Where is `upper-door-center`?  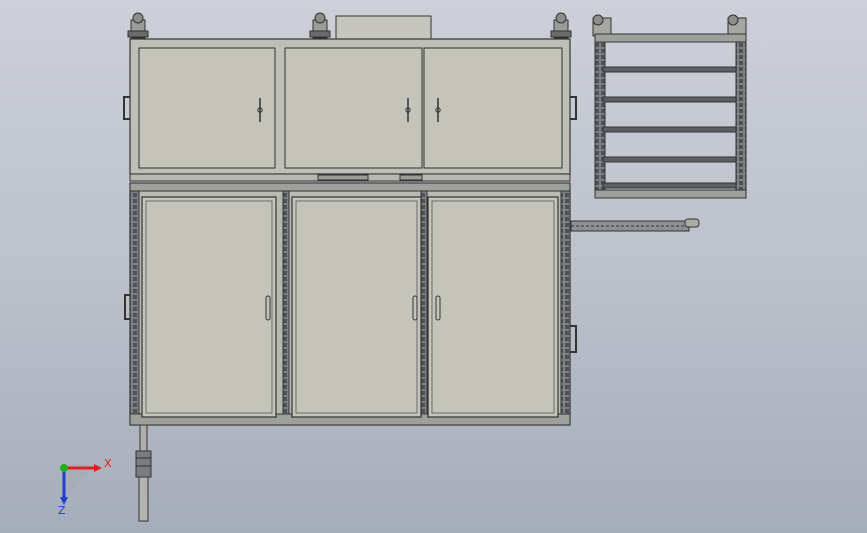 upper-door-center is located at coordinates (353, 108).